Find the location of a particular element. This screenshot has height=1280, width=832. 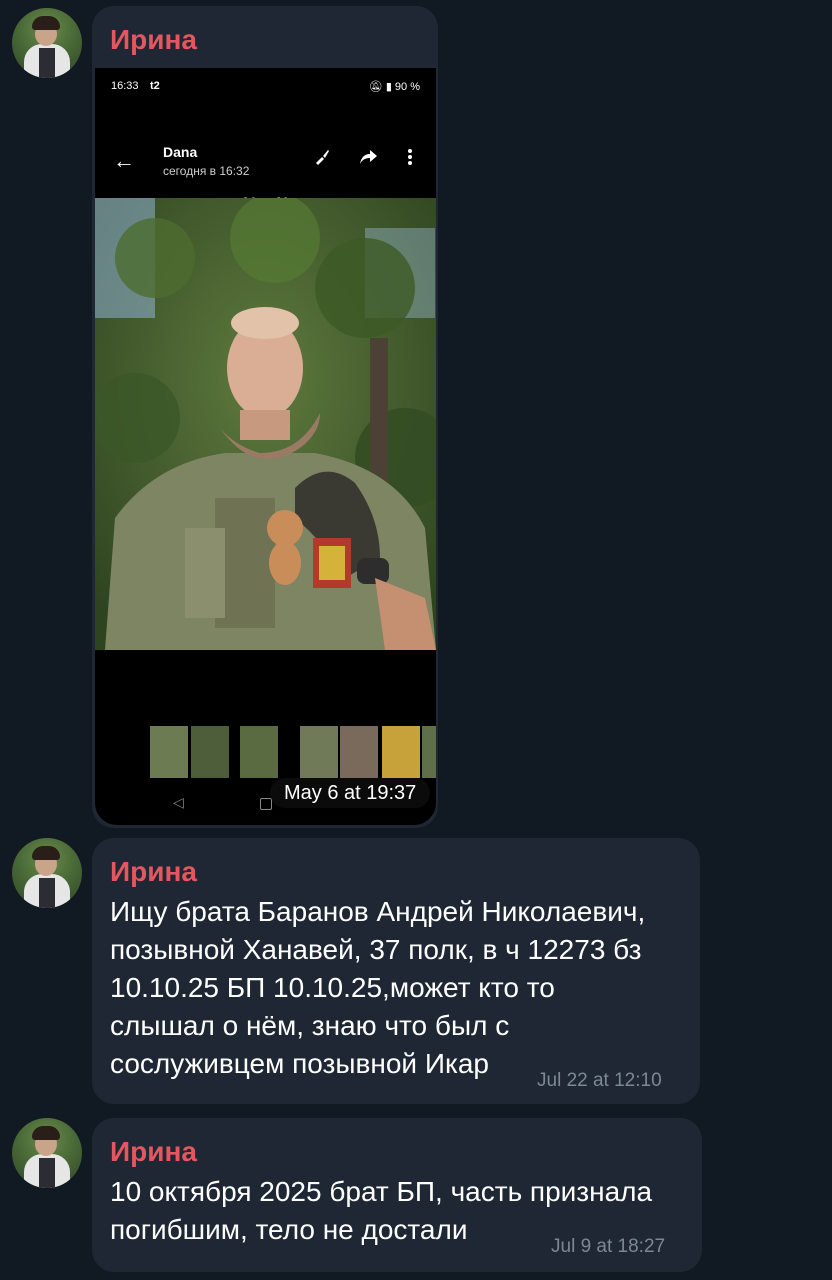

soldier-photo is located at coordinates (265, 424).